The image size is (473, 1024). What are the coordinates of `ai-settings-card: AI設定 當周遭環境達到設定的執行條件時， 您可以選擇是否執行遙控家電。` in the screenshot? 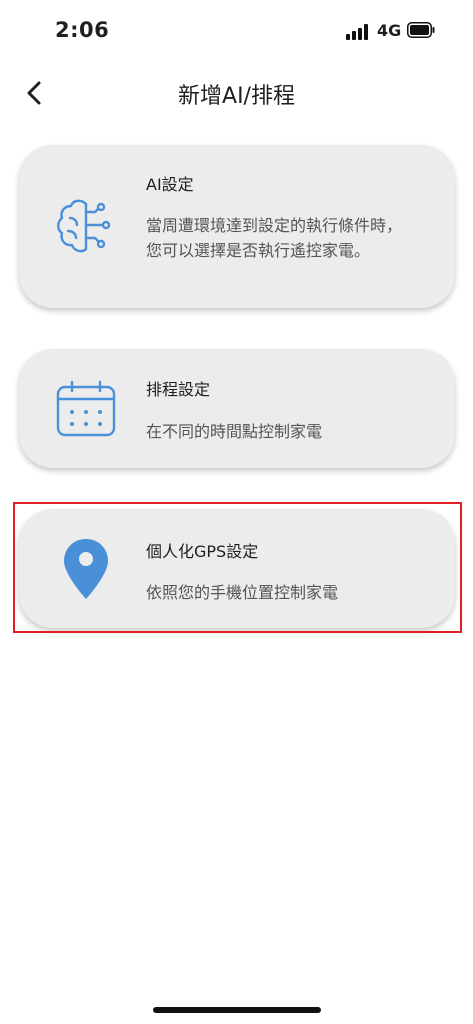 It's located at (237, 226).